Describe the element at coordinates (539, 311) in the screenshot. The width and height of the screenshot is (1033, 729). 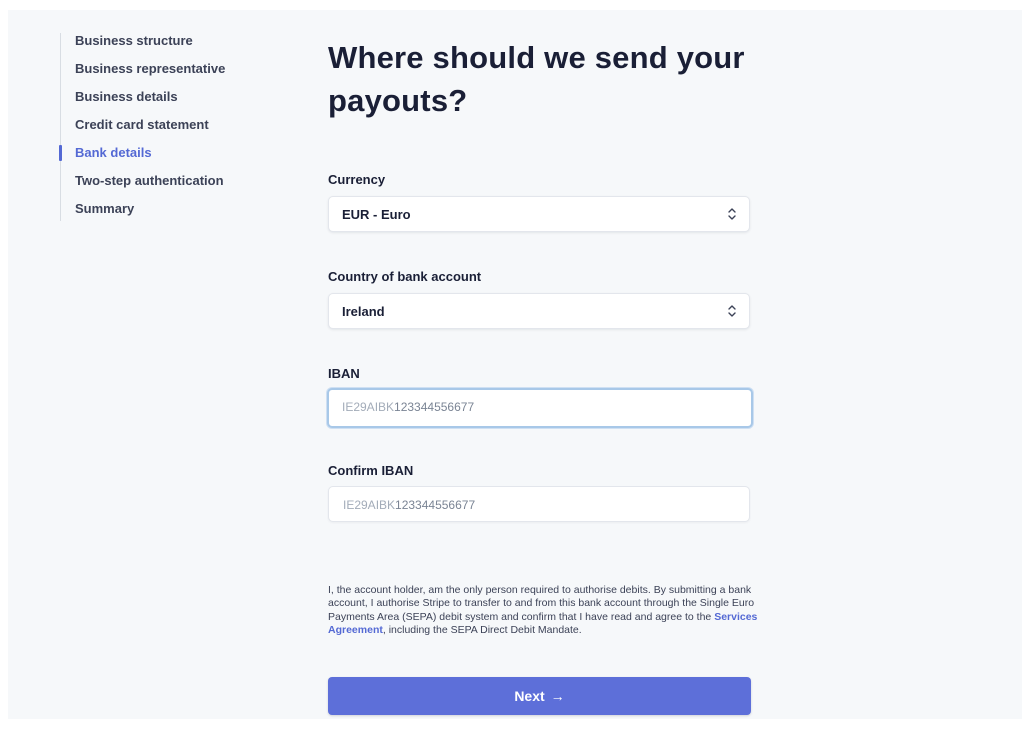
I see `country-select: Ireland` at that location.